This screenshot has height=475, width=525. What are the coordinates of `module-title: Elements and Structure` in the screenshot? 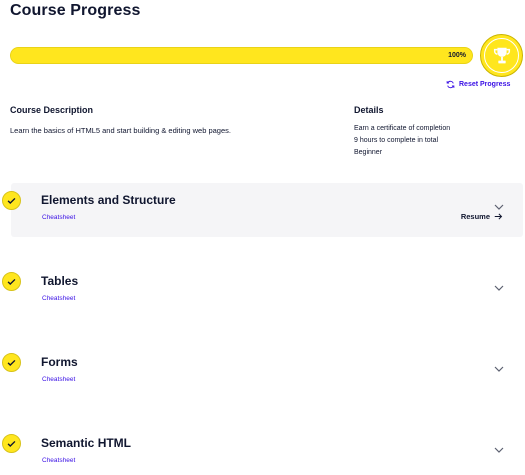 It's located at (108, 200).